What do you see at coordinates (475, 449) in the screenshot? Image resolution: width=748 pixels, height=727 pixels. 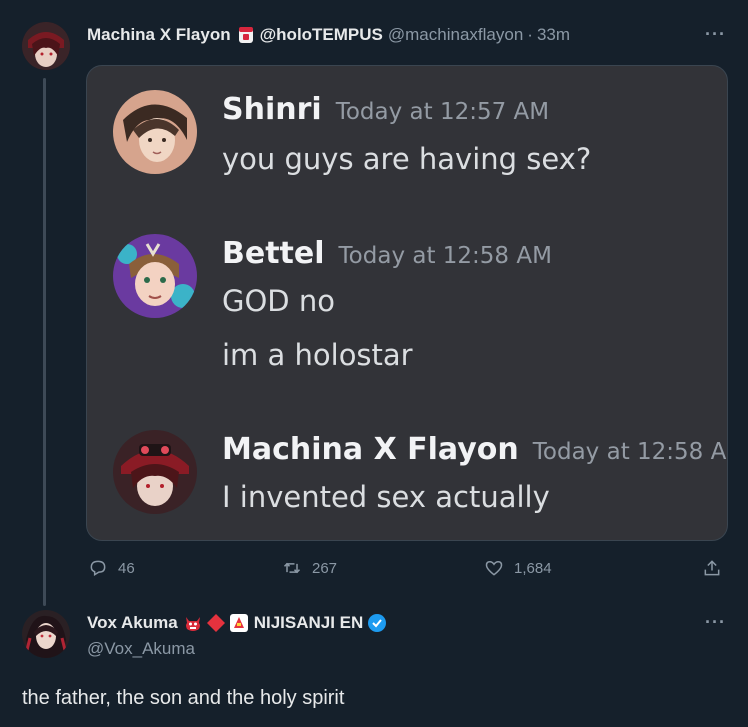 I see `message-author: Machina X Flayon Today at 12:58 AM` at bounding box center [475, 449].